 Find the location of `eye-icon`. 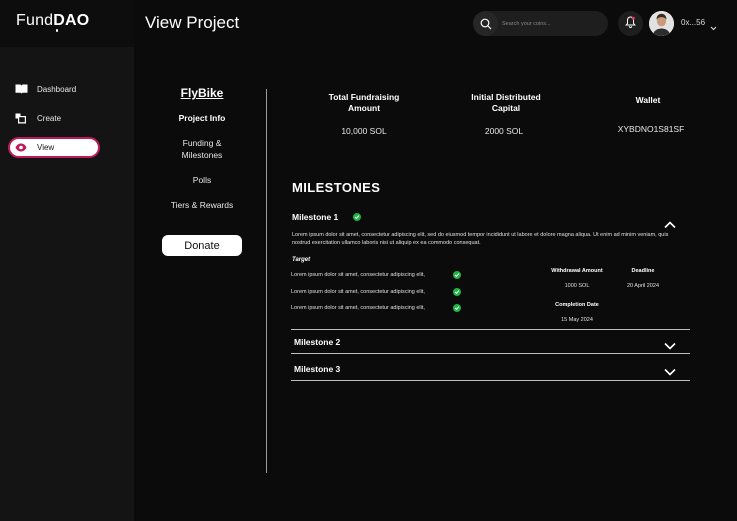

eye-icon is located at coordinates (21, 148).